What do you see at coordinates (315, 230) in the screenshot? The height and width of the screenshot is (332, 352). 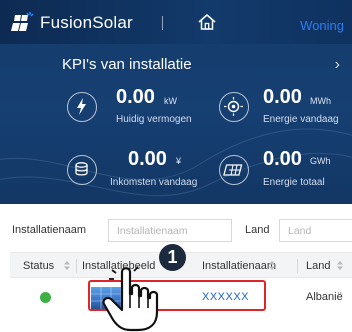 I see `land-input` at bounding box center [315, 230].